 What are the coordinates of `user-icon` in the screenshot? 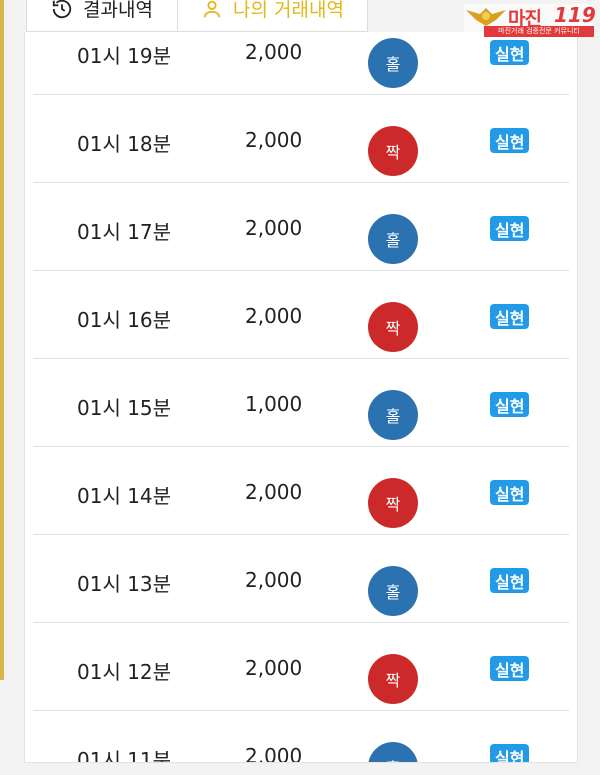 It's located at (212, 8).